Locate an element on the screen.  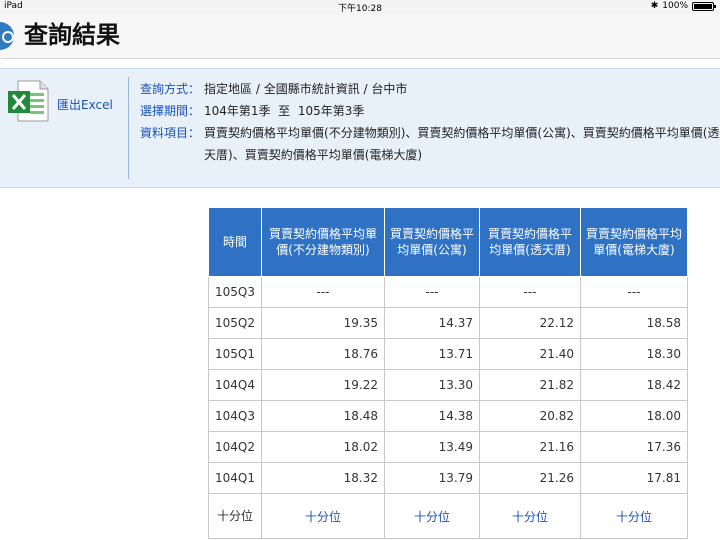
decile-row: 十分位 十分位 十分位 十分位 十分位 is located at coordinates (448, 516).